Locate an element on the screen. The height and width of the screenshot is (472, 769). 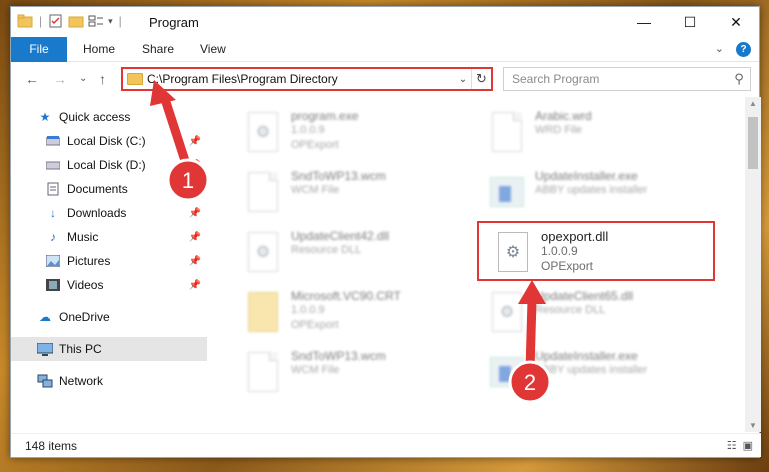
quick-access-toolbar: | ▾ | is located at coordinates (70, 21).